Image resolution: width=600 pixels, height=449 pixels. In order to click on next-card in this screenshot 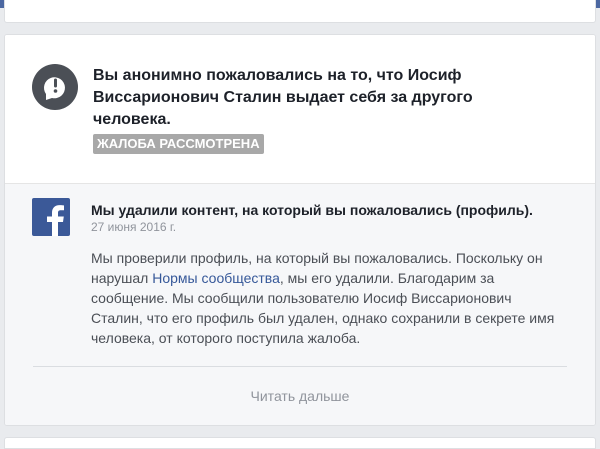, I will do `click(300, 443)`.